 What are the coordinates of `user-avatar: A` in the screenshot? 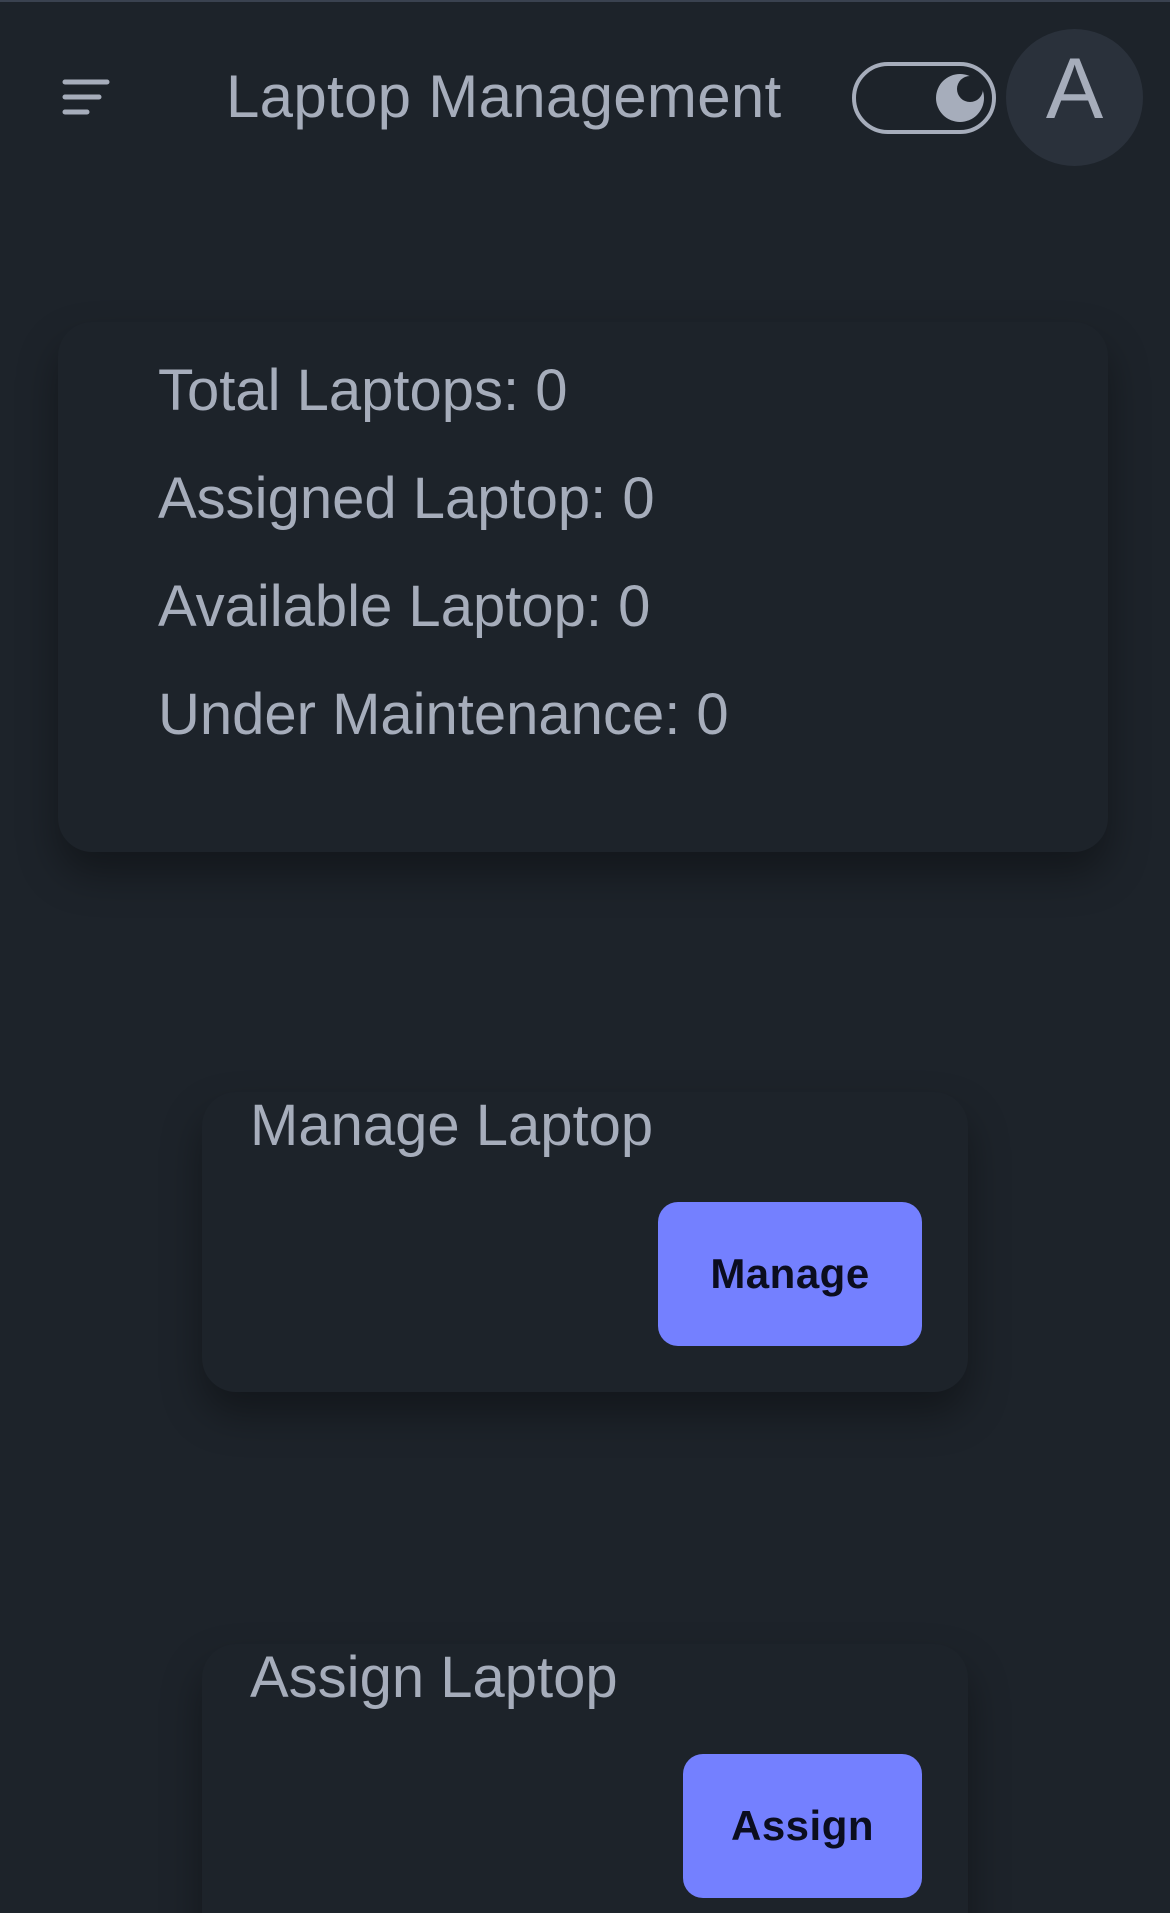 It's located at (1074, 97).